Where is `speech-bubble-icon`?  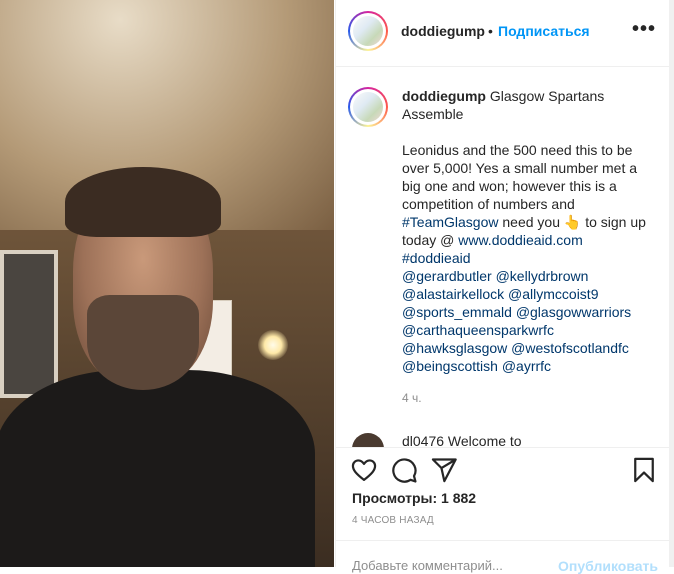 speech-bubble-icon is located at coordinates (404, 470).